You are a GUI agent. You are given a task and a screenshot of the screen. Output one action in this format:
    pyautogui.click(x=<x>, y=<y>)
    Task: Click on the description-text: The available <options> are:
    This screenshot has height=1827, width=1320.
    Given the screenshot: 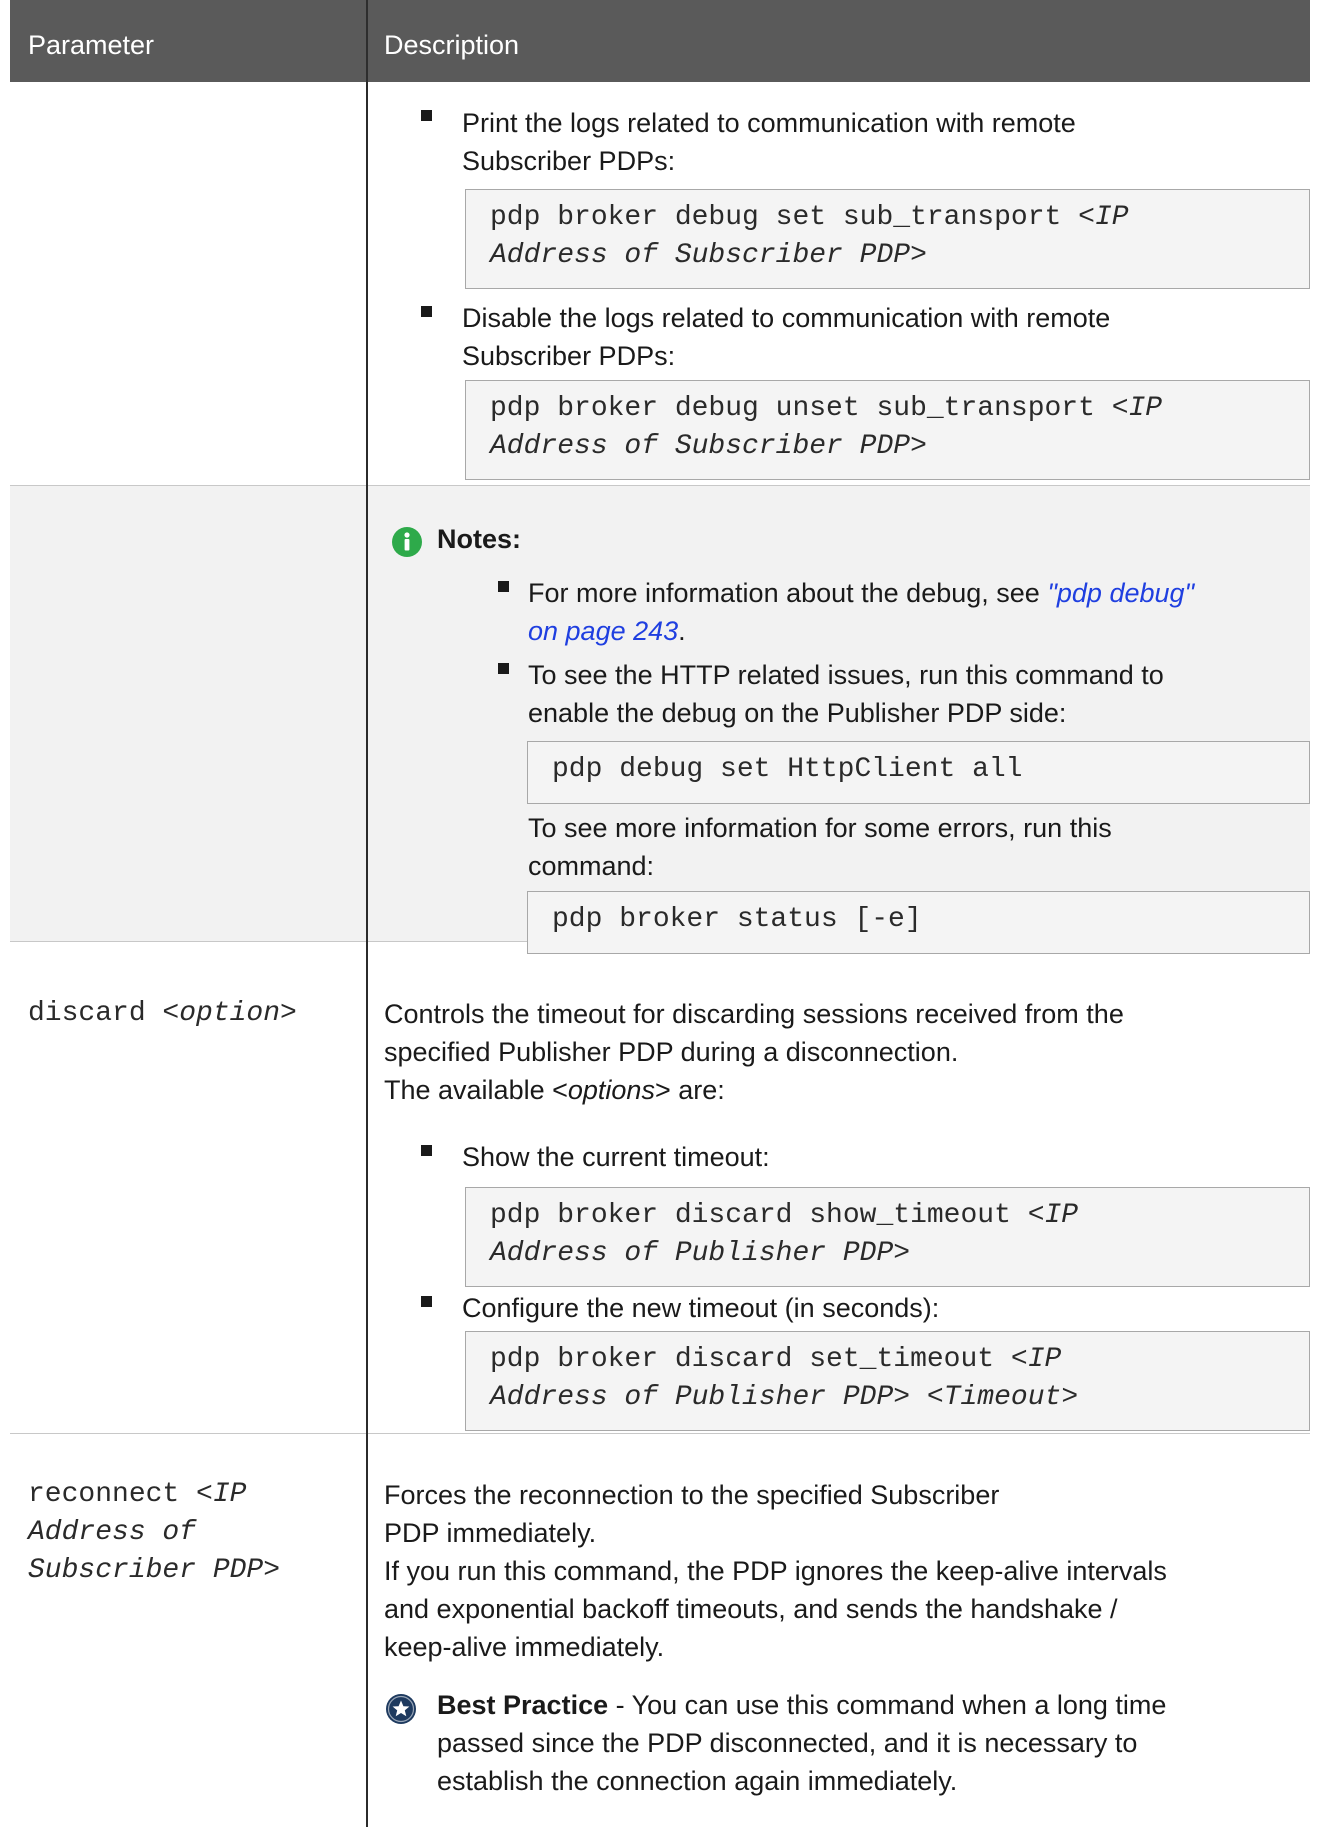 What is the action you would take?
    pyautogui.click(x=554, y=1090)
    